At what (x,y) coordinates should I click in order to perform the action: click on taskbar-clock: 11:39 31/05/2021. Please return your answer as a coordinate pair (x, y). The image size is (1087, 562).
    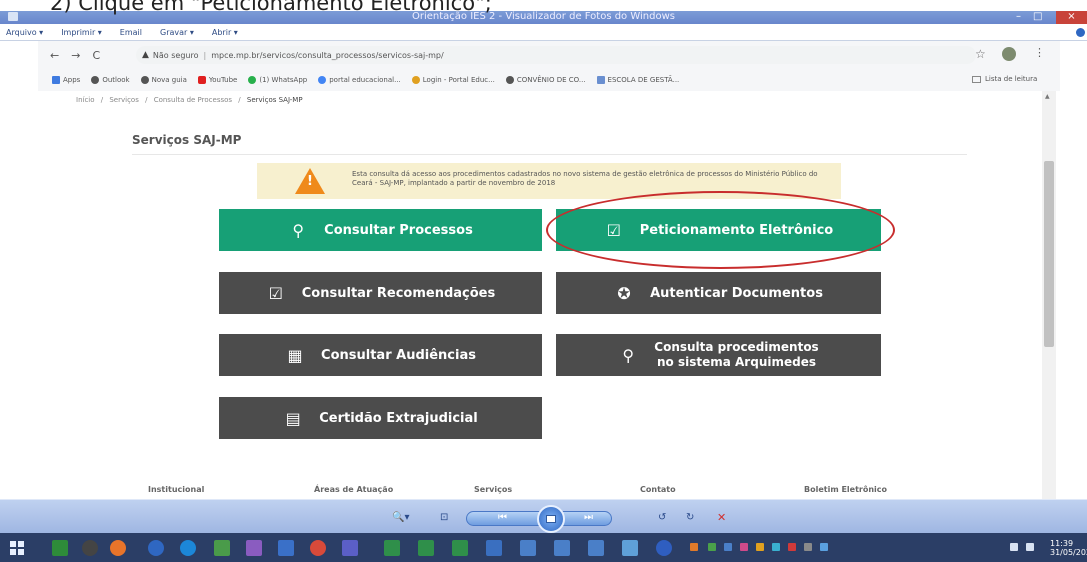
    Looking at the image, I should click on (1068, 548).